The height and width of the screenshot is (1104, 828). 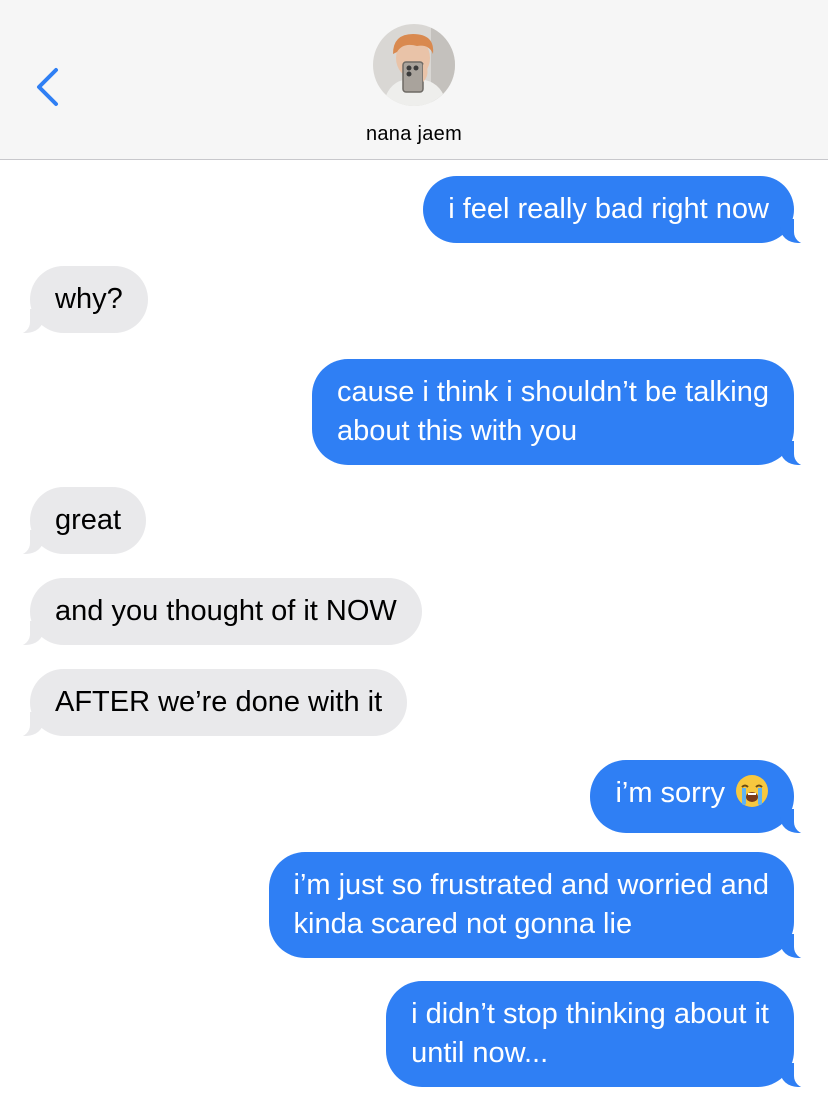 I want to click on message-received: and you thought of it NOW, so click(x=216, y=612).